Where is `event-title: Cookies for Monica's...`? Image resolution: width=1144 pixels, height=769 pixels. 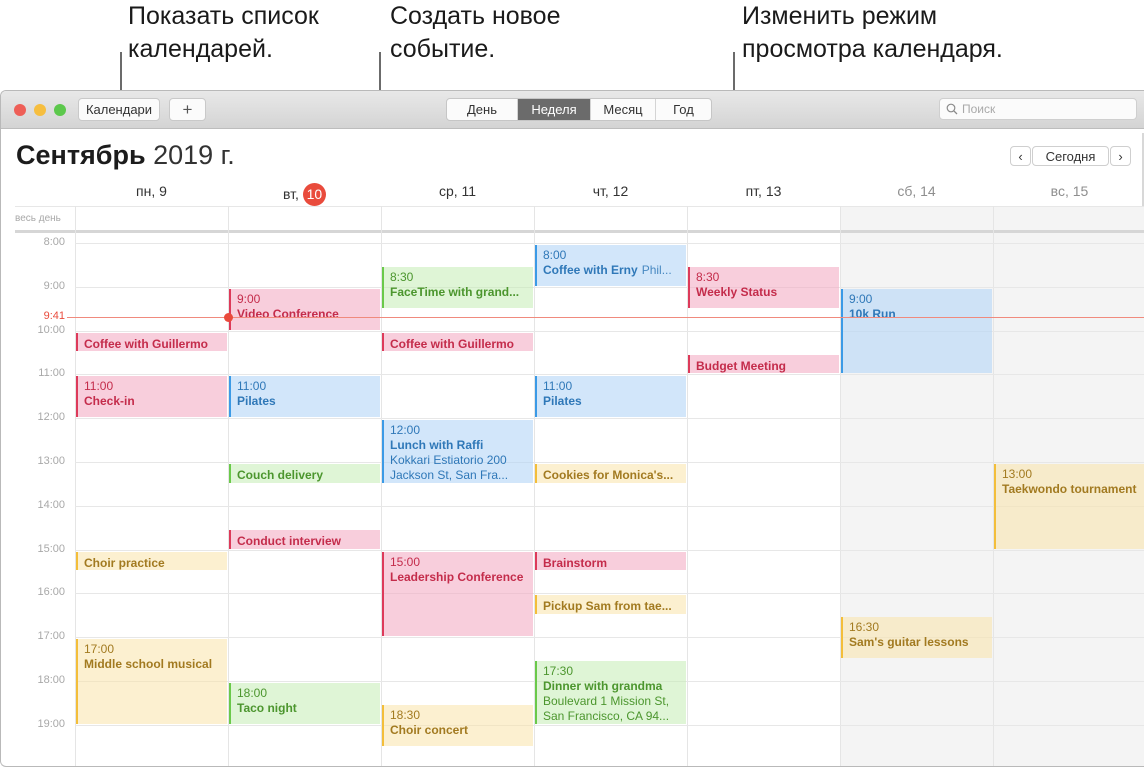 event-title: Cookies for Monica's... is located at coordinates (608, 475).